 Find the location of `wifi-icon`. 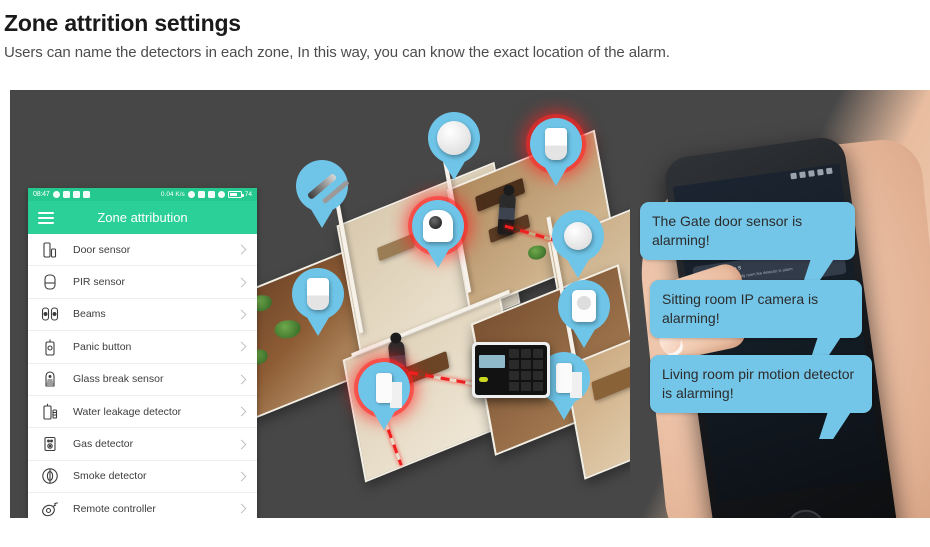

wifi-icon is located at coordinates (201, 194).